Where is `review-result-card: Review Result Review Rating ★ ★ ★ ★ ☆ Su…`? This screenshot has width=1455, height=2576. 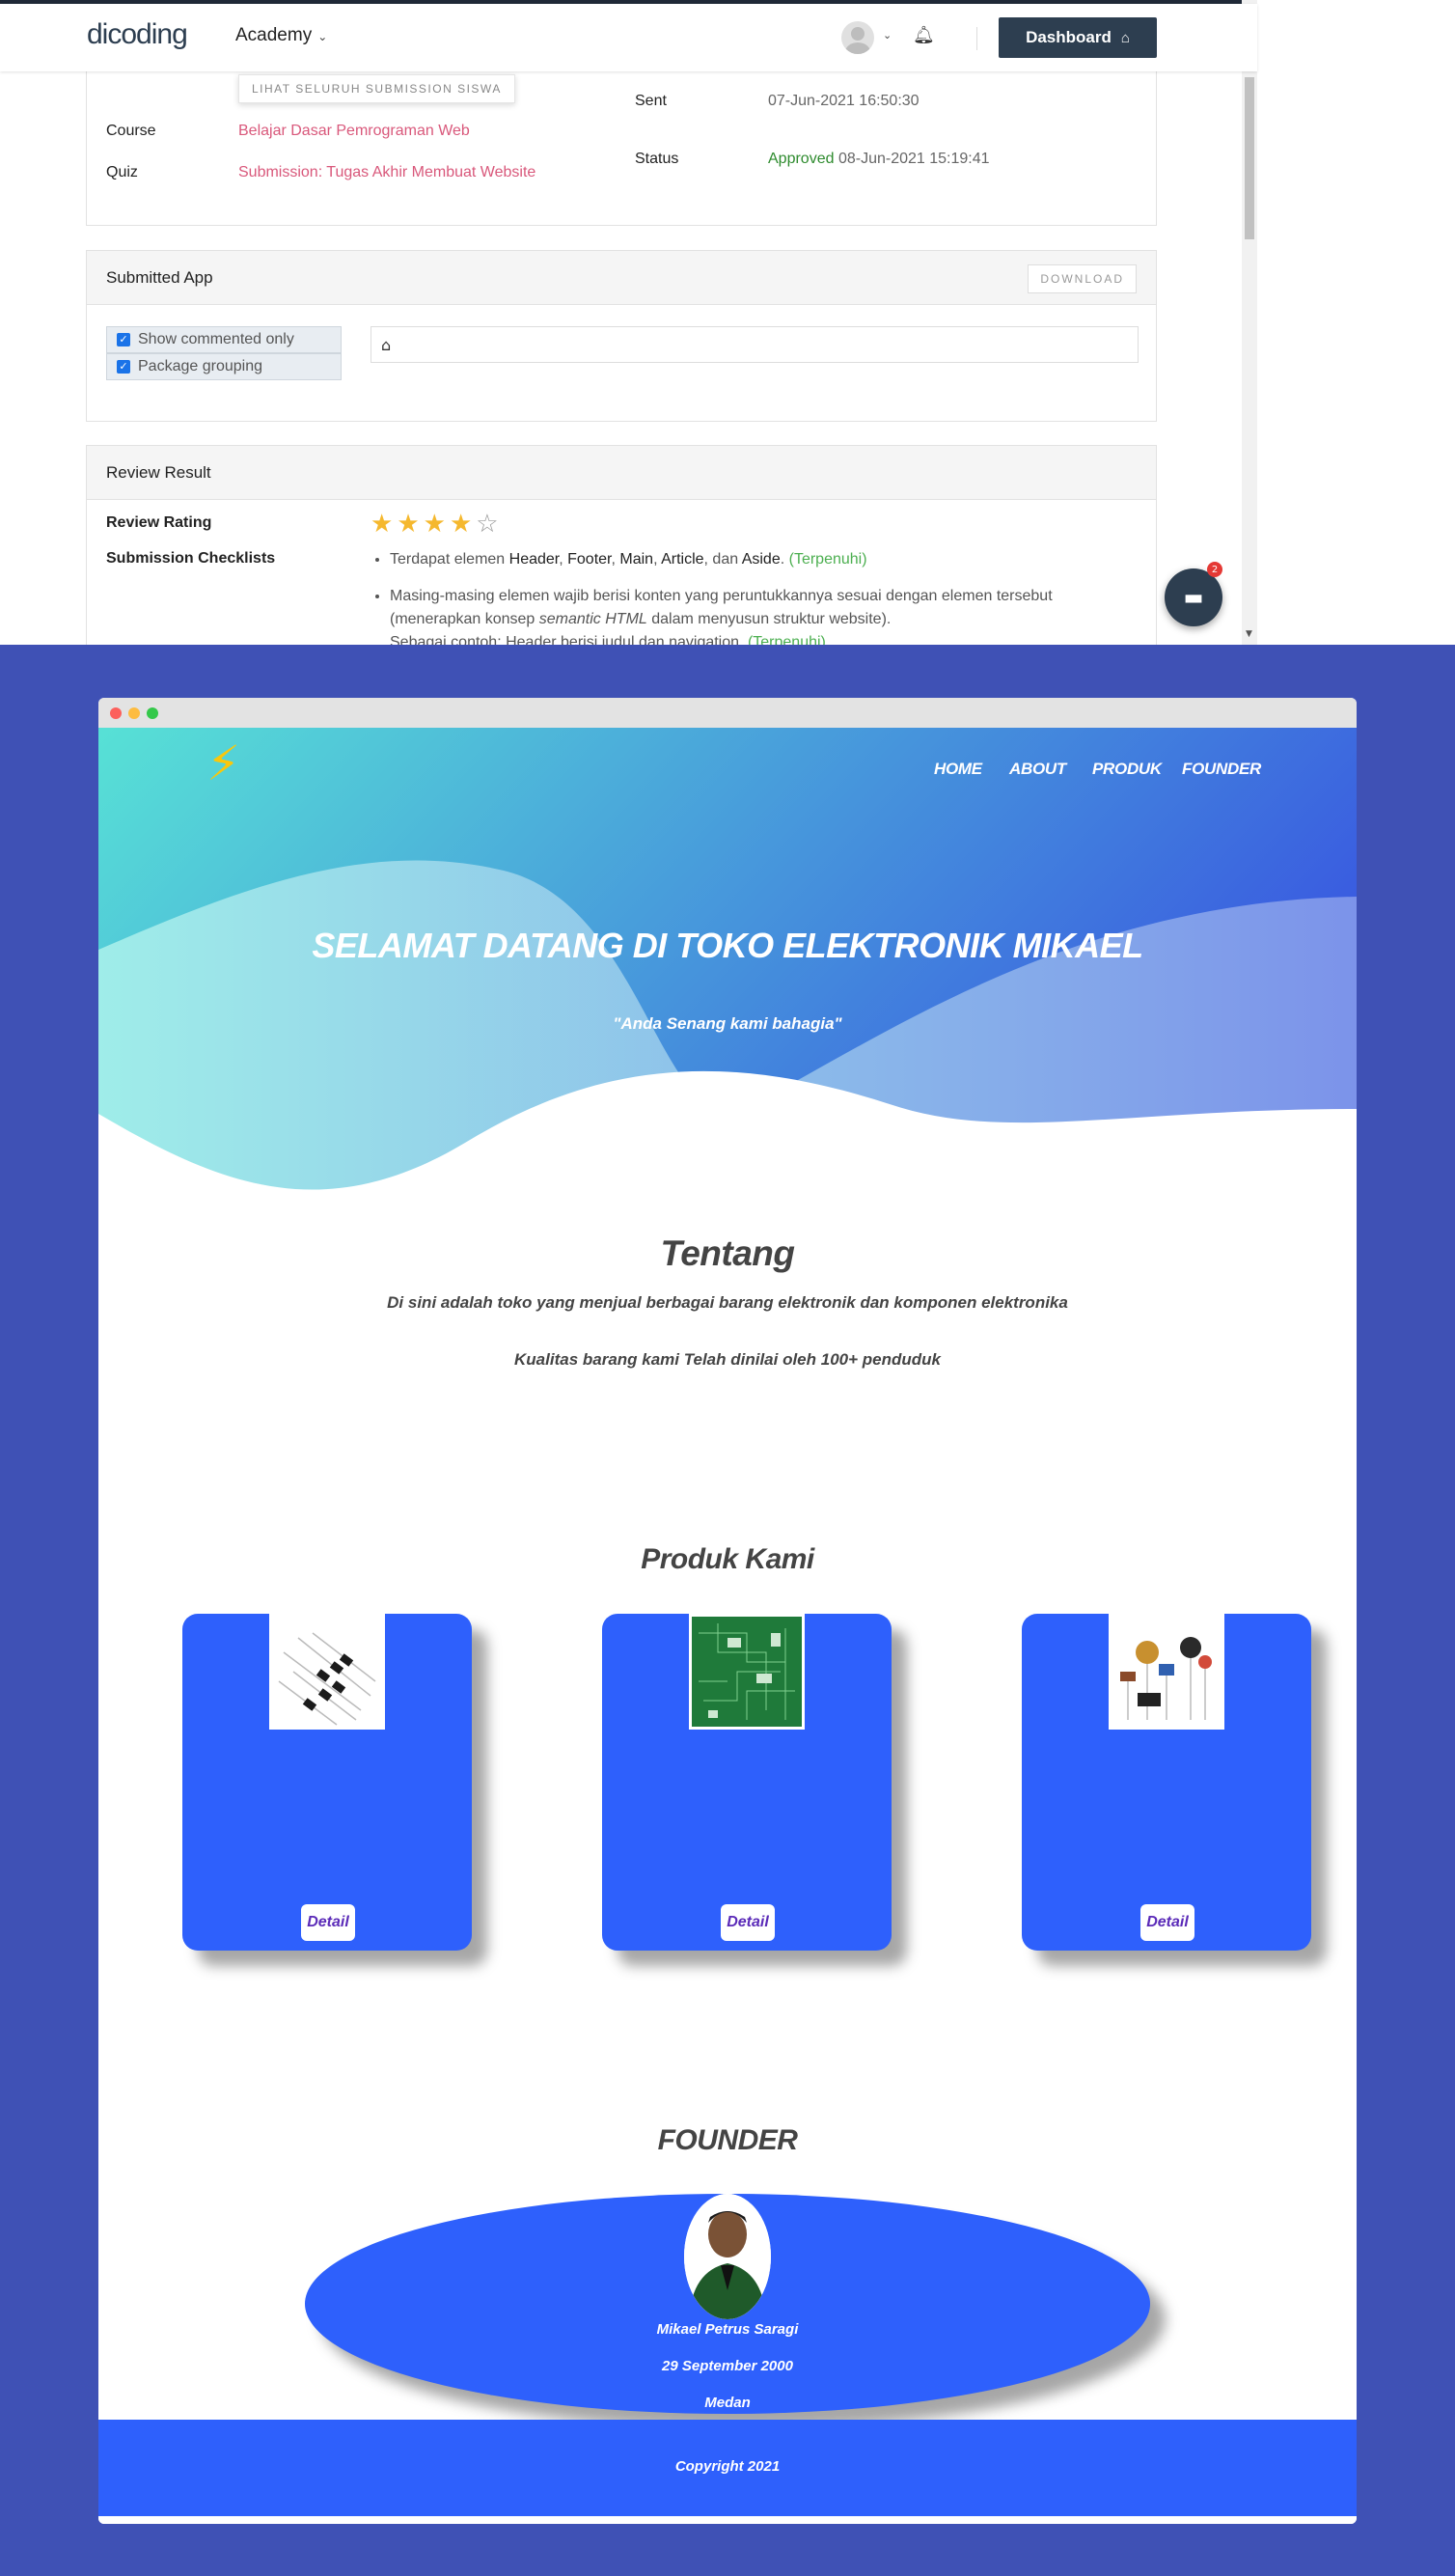
review-result-card: Review Result Review Rating ★ ★ ★ ★ ☆ Su… is located at coordinates (622, 545).